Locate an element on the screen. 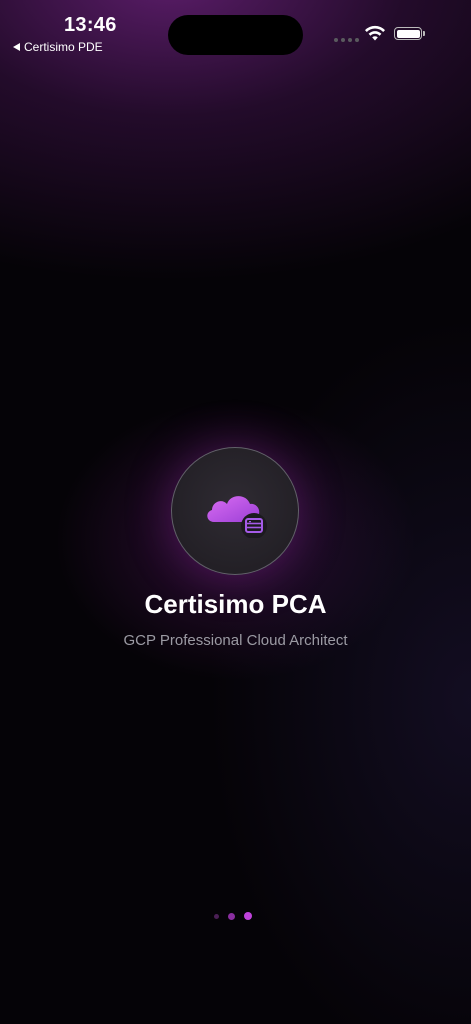 This screenshot has height=1024, width=471. page-indicator is located at coordinates (233, 916).